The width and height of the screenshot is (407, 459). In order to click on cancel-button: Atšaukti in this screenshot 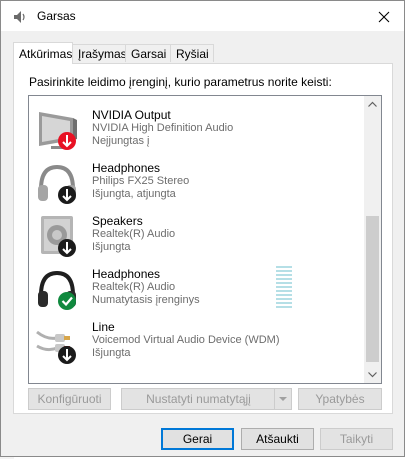, I will do `click(277, 439)`.